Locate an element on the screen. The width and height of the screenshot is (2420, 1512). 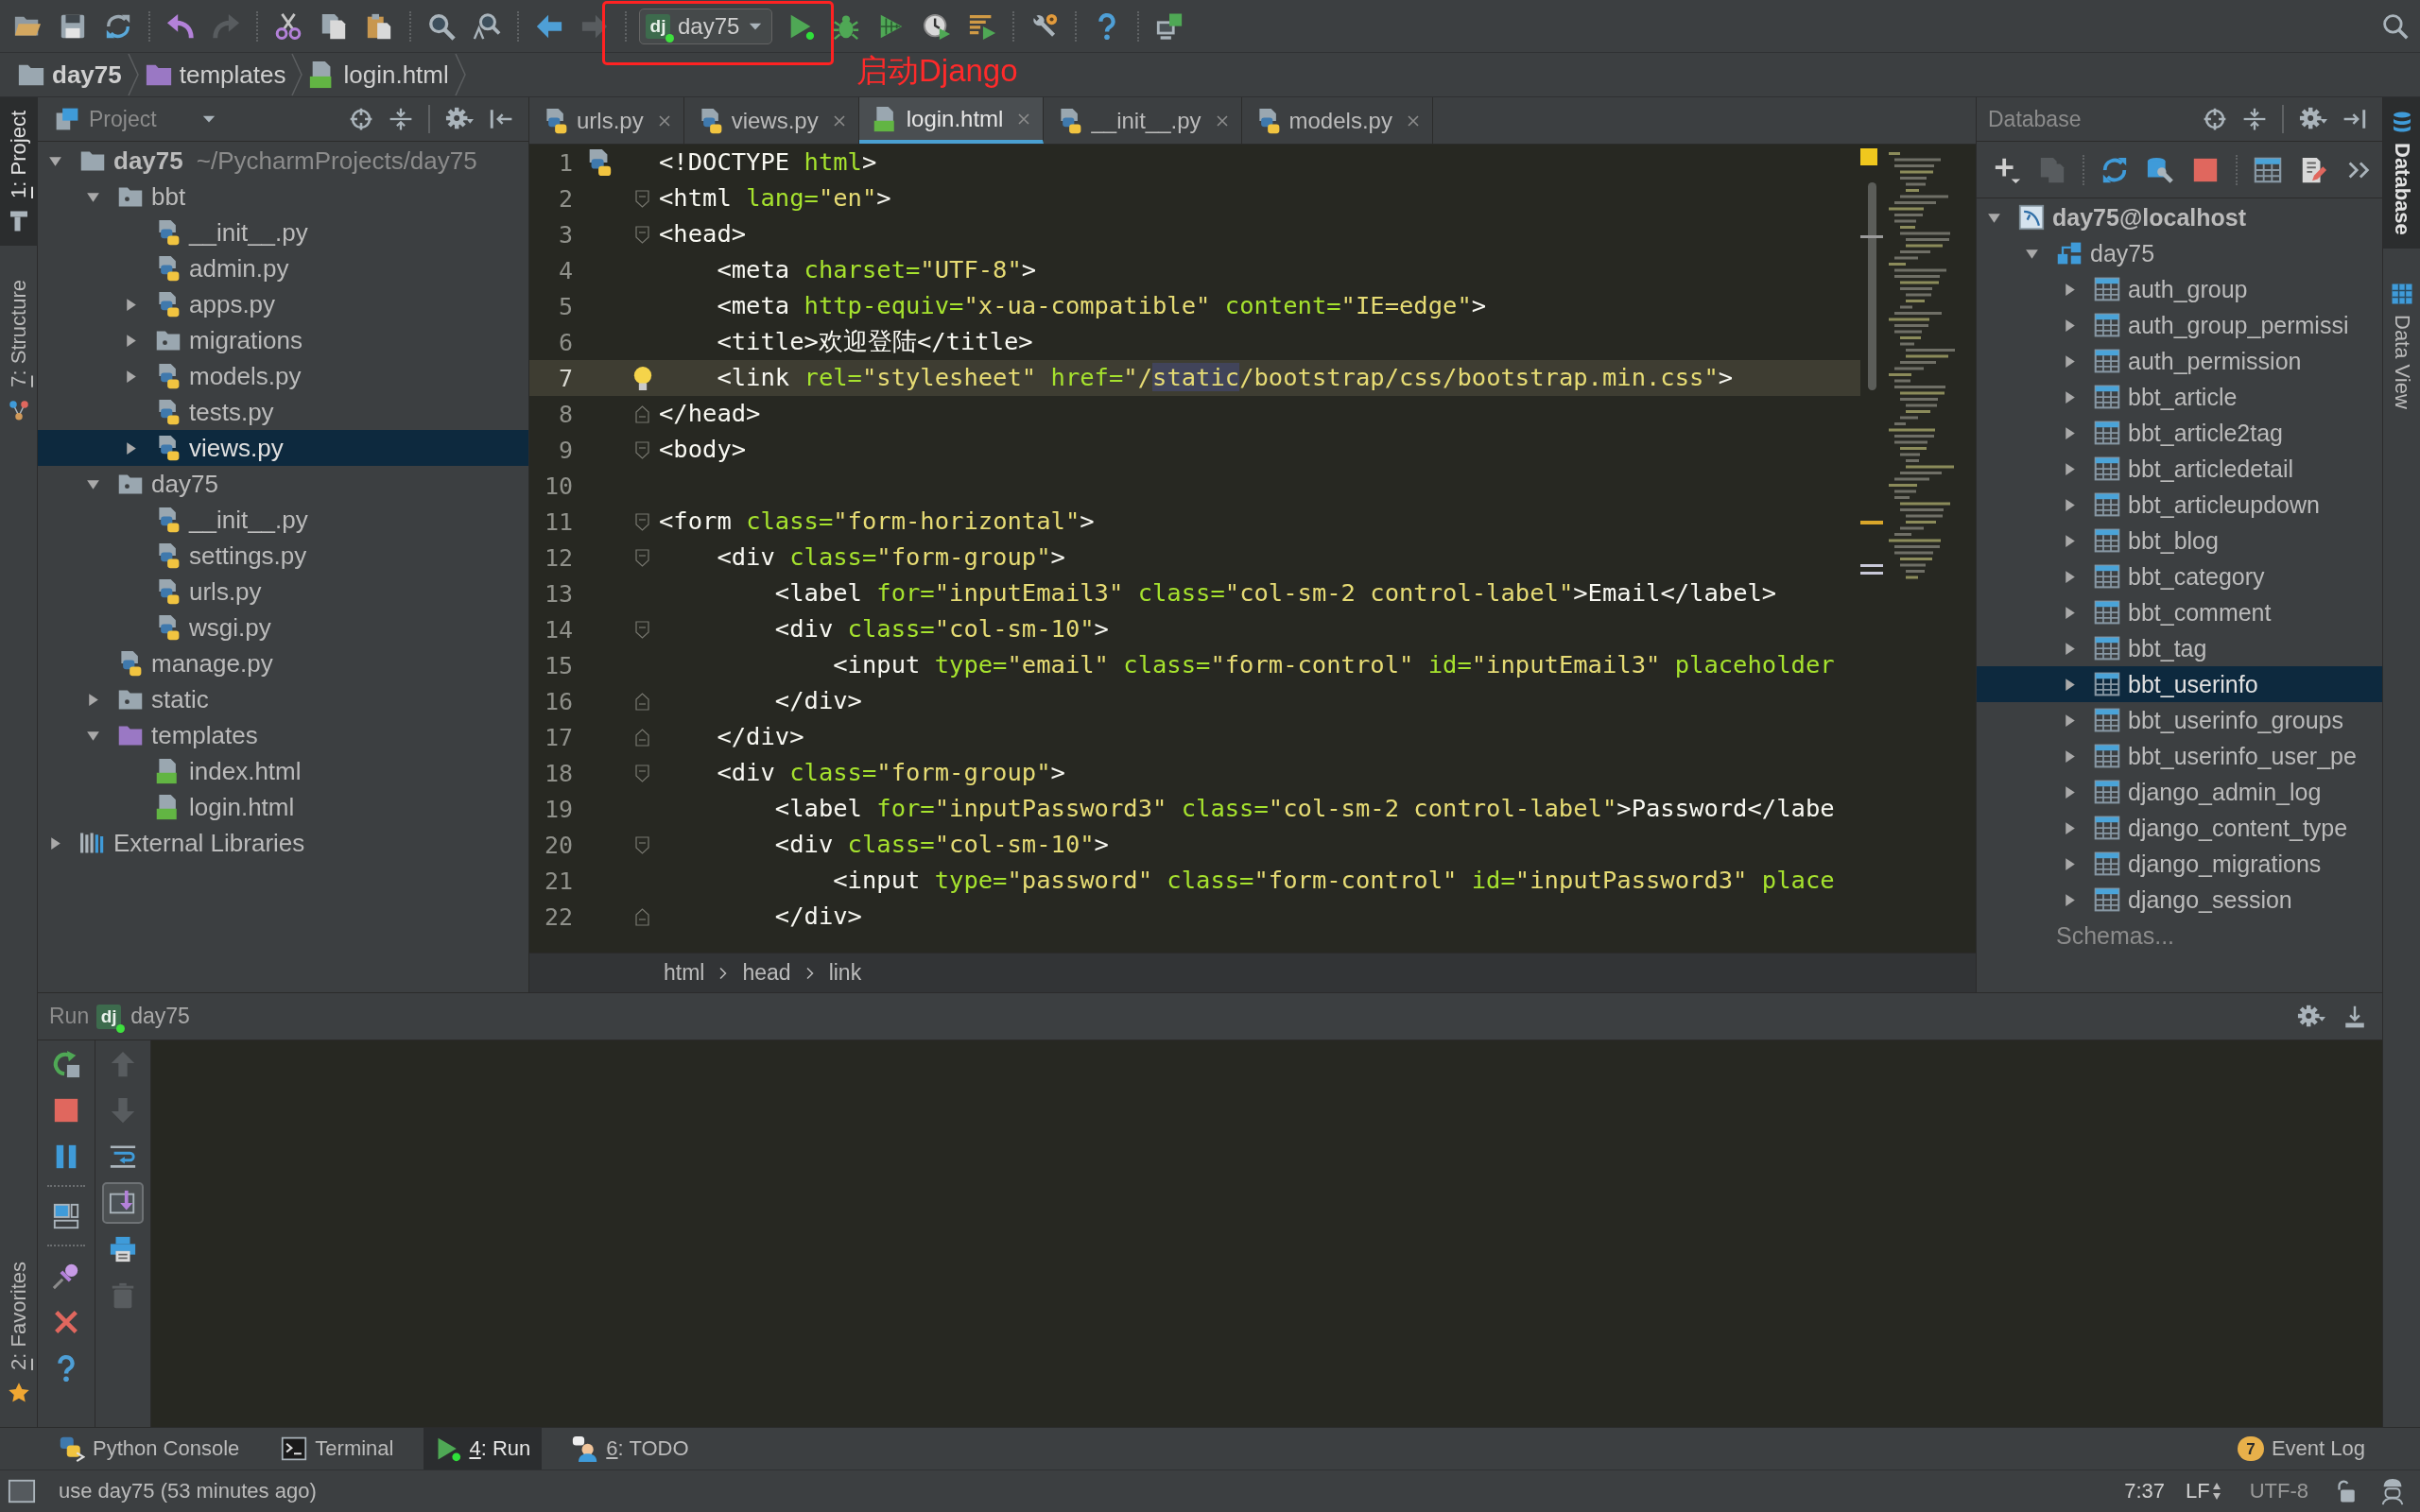
tree-item: views.py is located at coordinates (283, 448).